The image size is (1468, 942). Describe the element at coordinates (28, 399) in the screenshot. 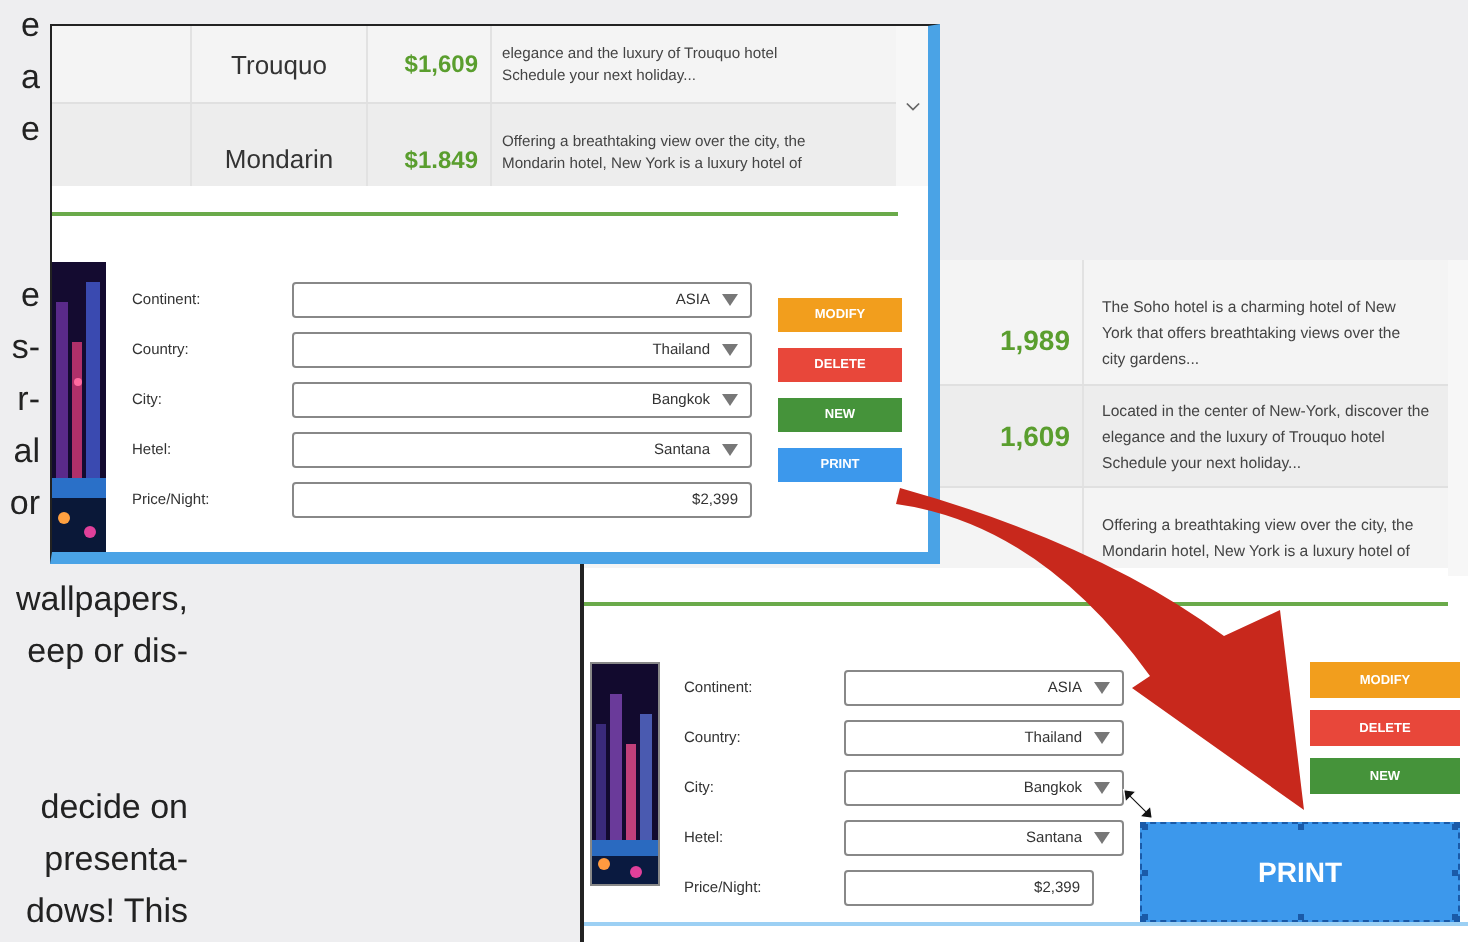

I see `article-text: r-` at that location.